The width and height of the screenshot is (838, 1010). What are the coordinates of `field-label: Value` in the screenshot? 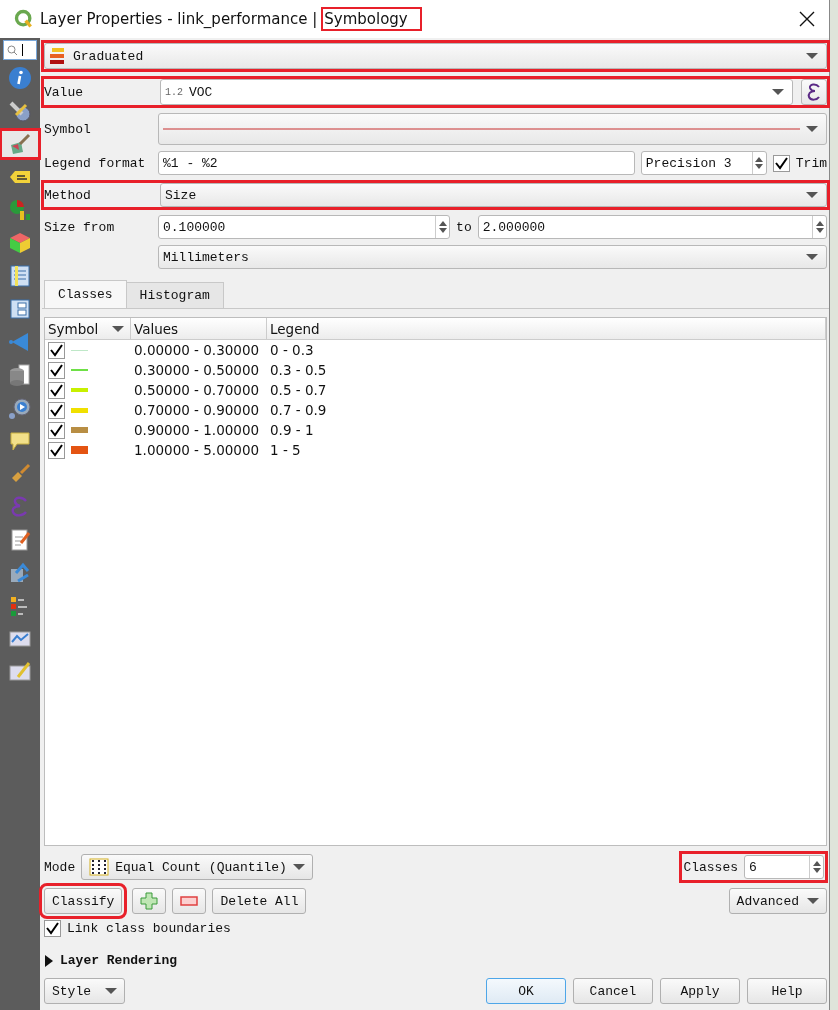 It's located at (64, 92).